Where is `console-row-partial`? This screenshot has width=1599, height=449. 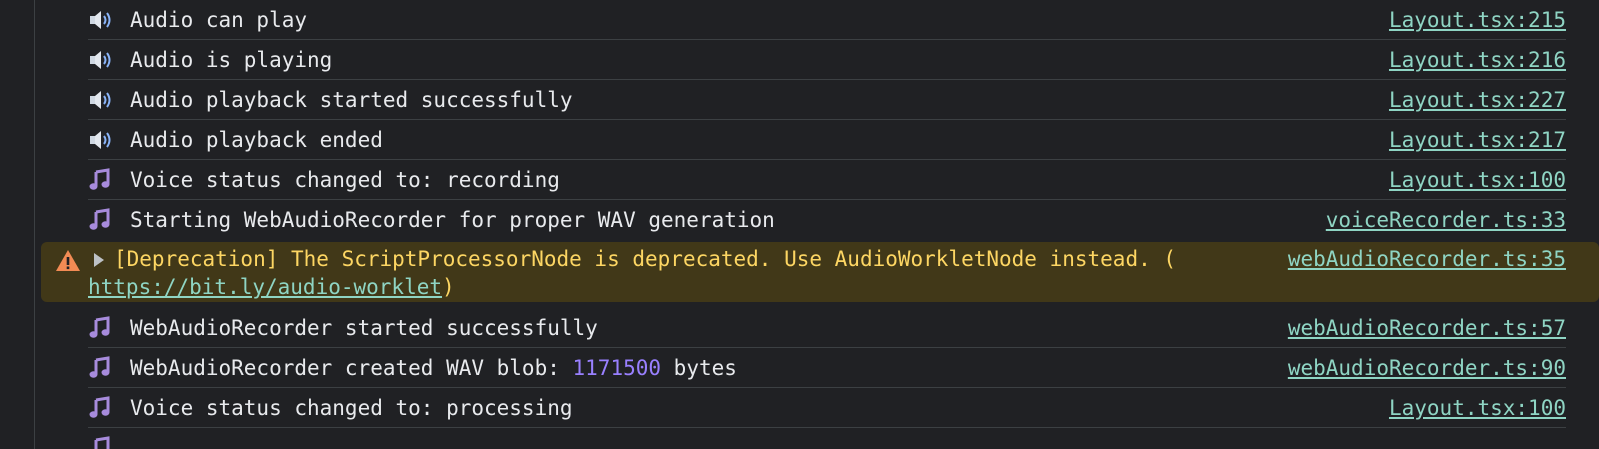 console-row-partial is located at coordinates (827, 438).